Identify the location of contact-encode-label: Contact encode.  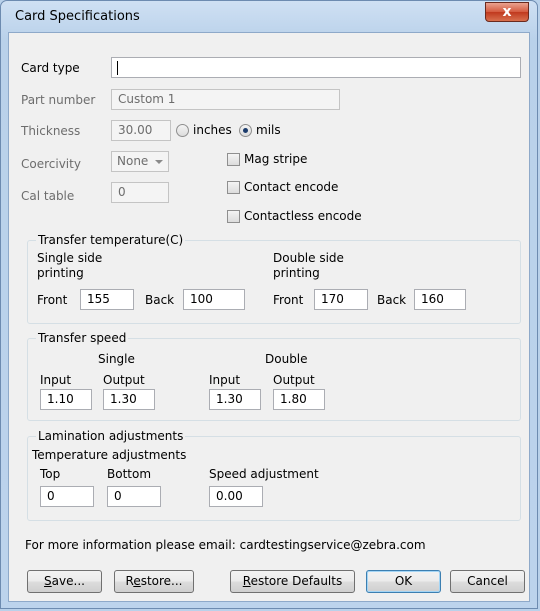
(291, 187).